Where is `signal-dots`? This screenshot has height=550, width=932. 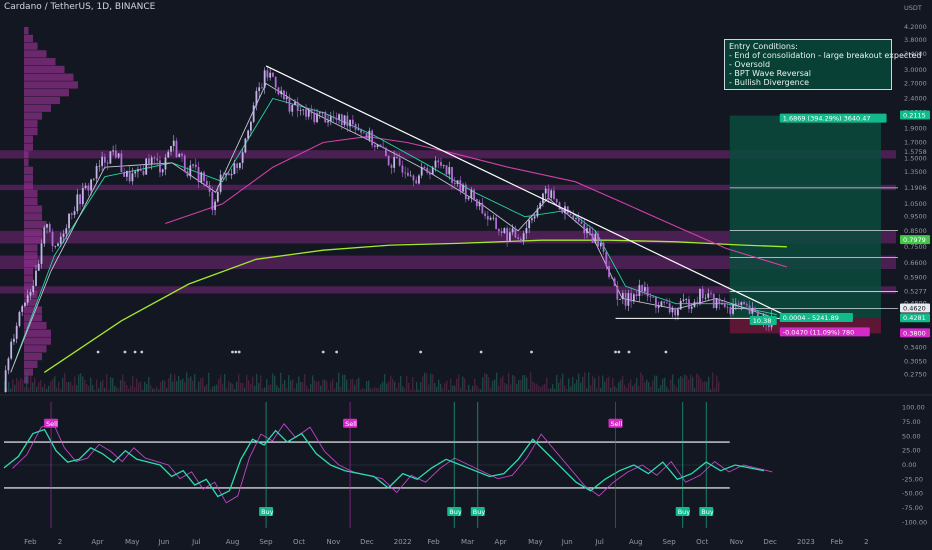
signal-dots is located at coordinates (382, 352).